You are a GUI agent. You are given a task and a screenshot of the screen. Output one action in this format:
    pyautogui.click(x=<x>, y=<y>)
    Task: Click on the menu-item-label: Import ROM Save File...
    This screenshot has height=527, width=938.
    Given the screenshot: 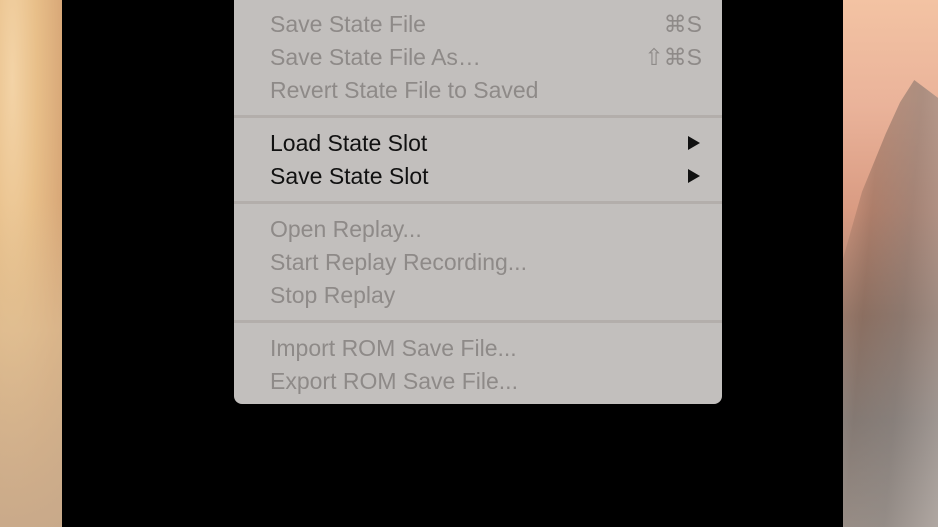 What is the action you would take?
    pyautogui.click(x=393, y=348)
    